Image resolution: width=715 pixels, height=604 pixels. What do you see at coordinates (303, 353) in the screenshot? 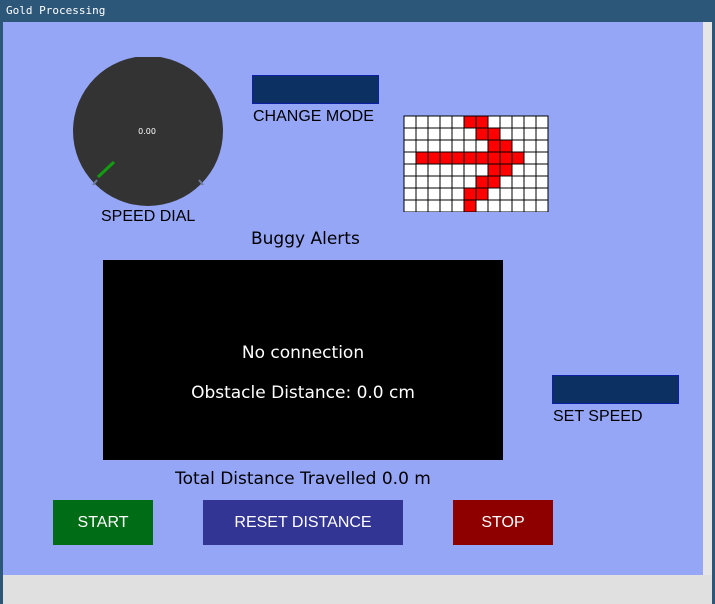
I see `connection-status: No connection` at bounding box center [303, 353].